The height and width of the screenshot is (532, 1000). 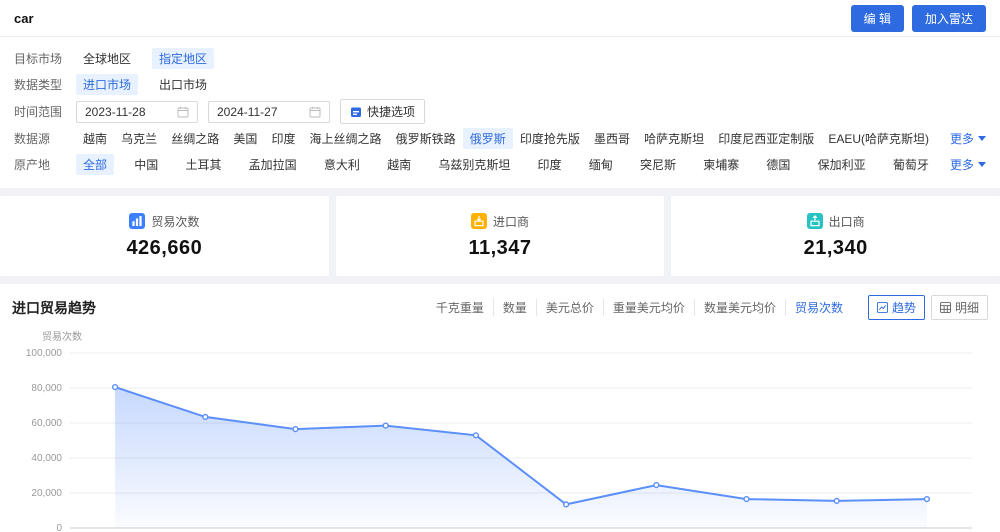 I want to click on origin-option: 德国, so click(x=778, y=164).